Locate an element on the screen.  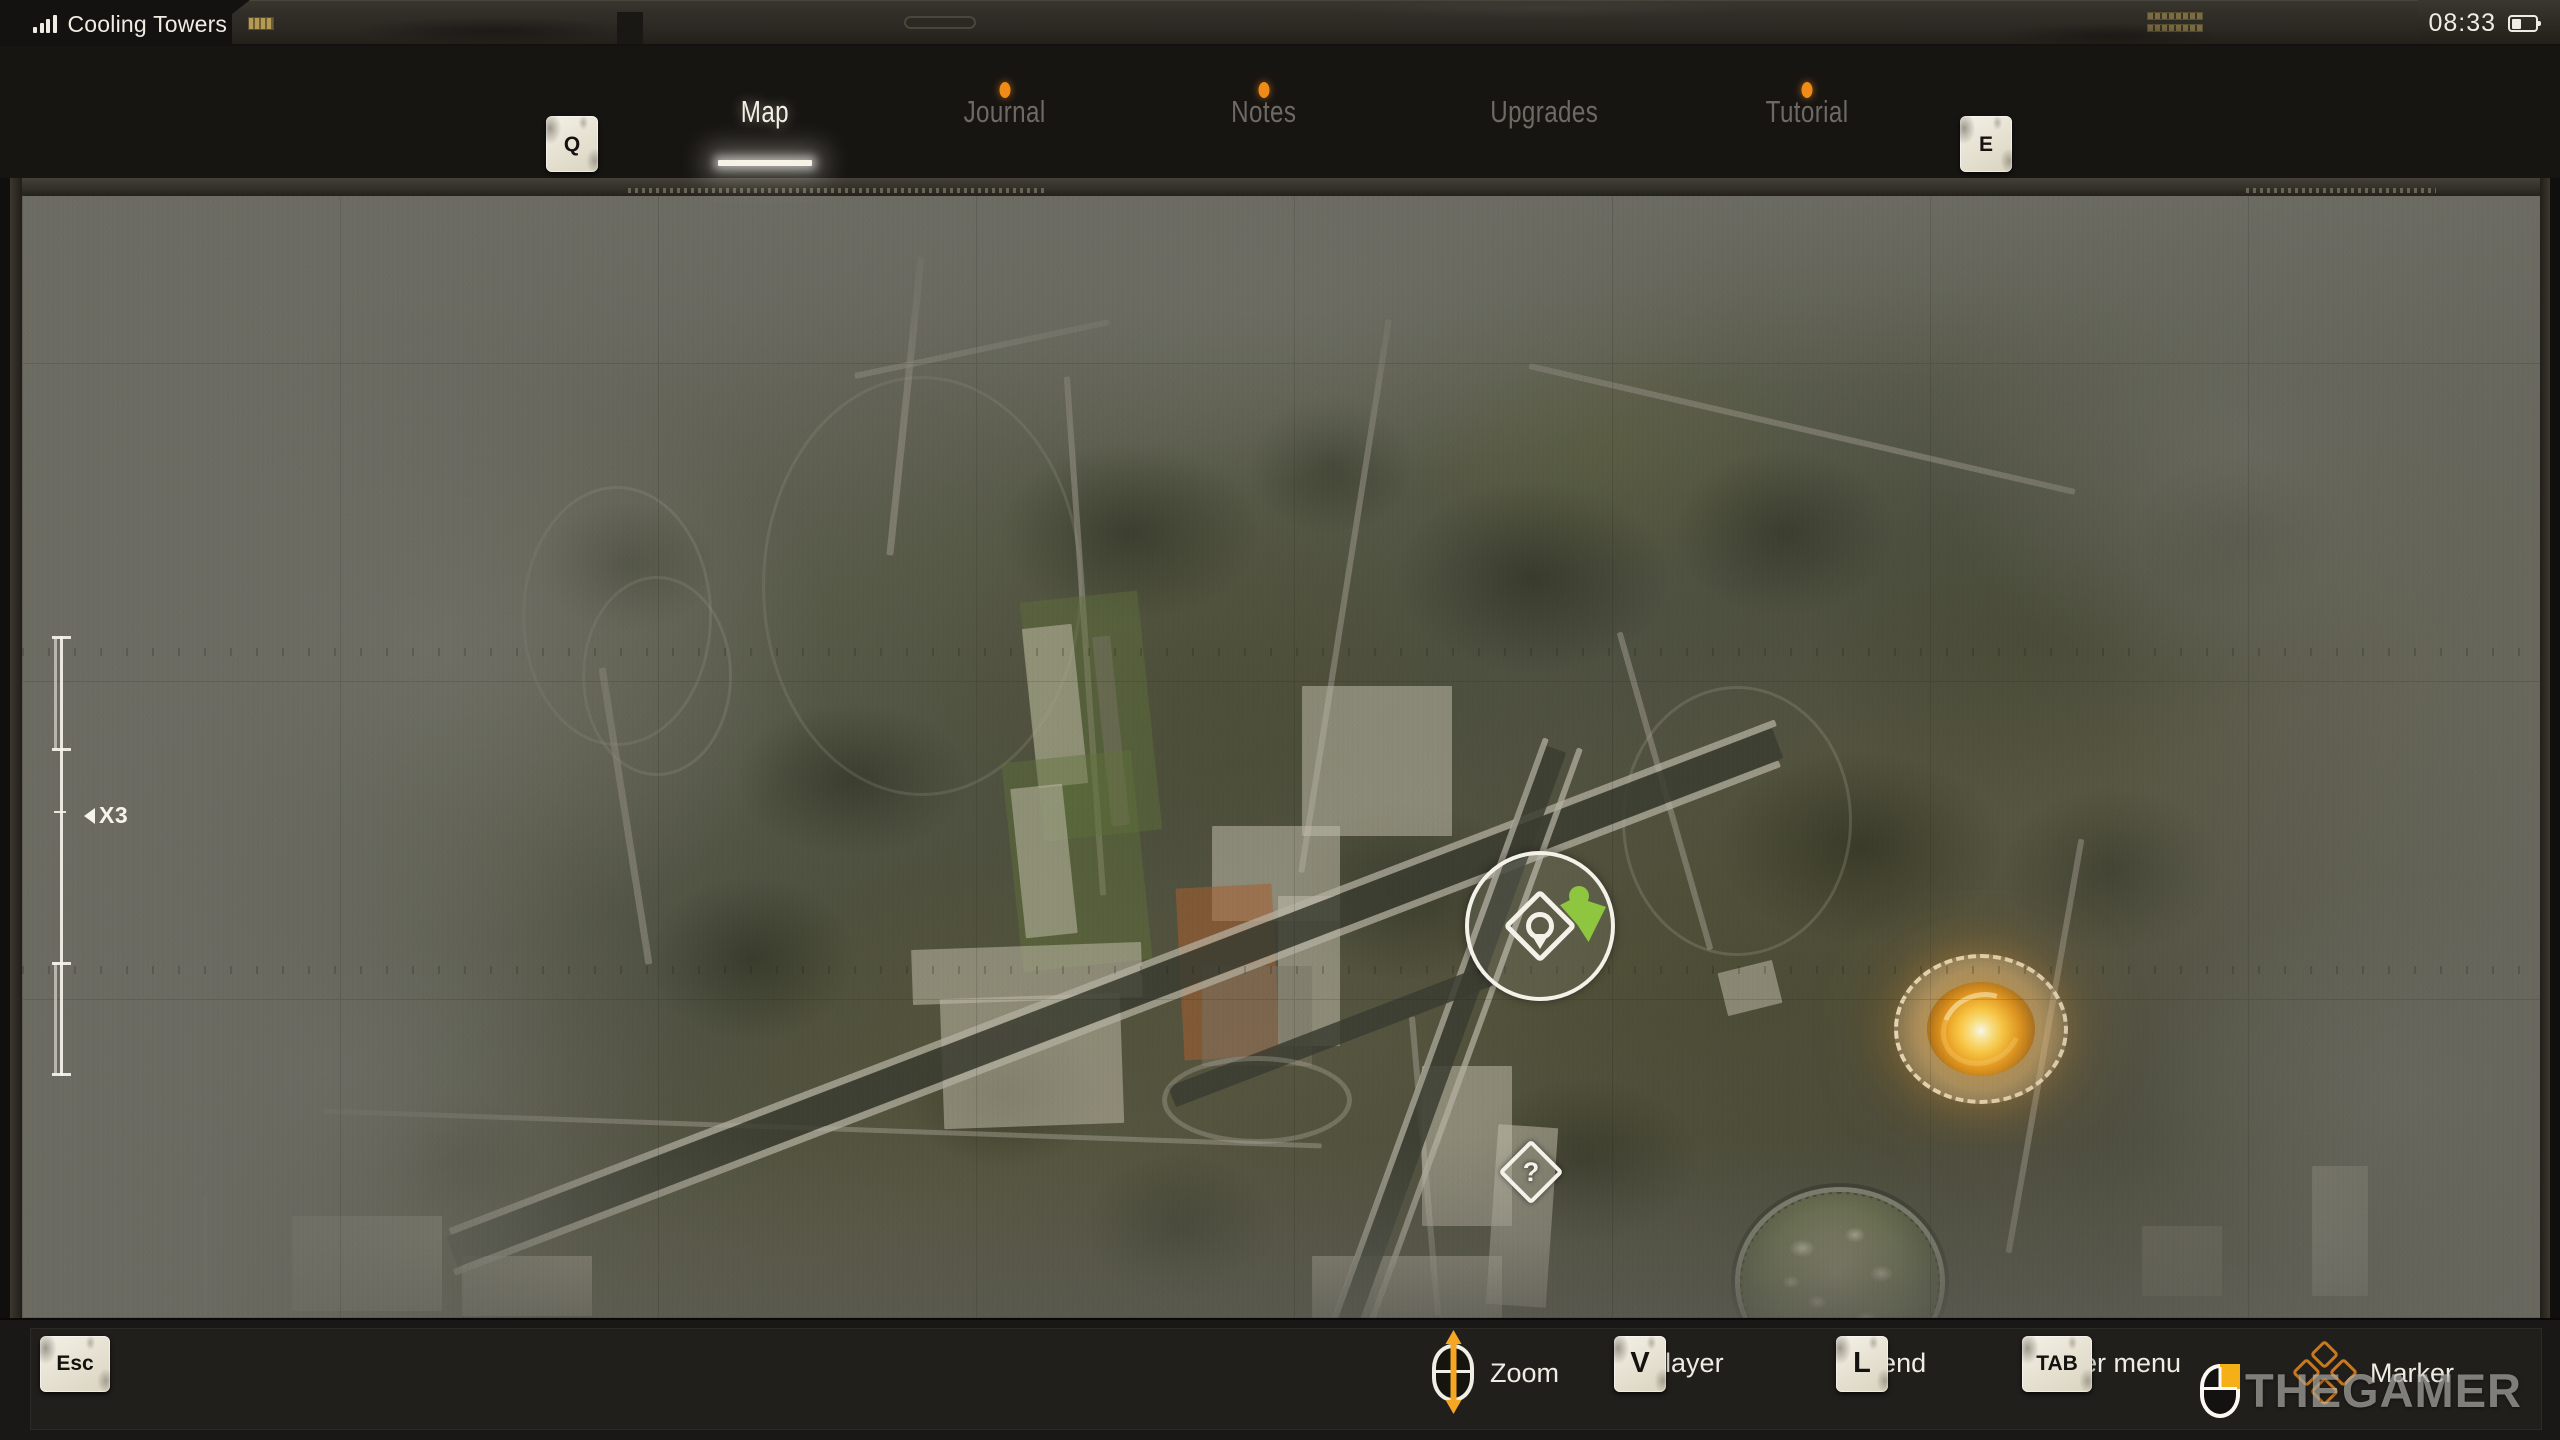
zoom-slider: X3 is located at coordinates (114, 856).